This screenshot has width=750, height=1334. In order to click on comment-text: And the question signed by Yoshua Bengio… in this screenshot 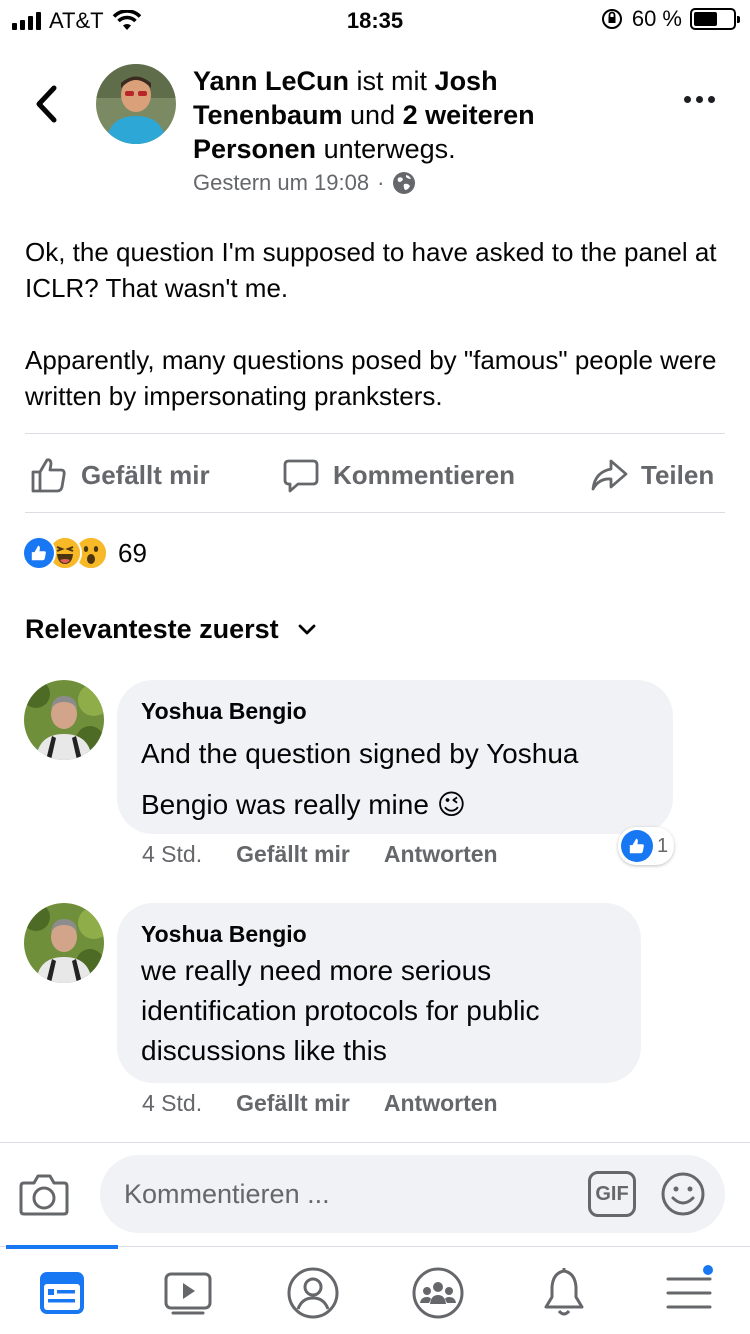, I will do `click(360, 779)`.